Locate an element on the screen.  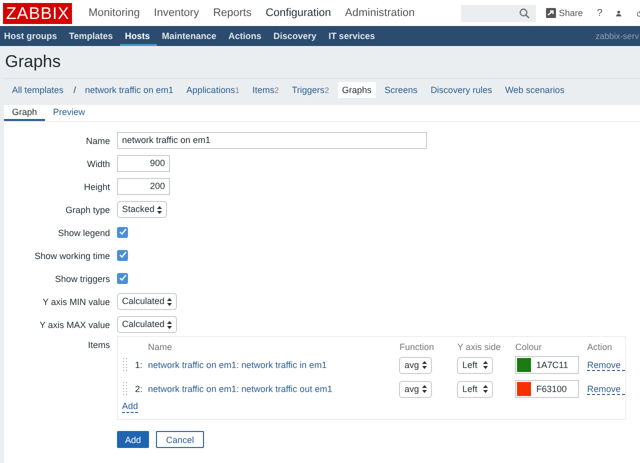
zabbix-logo: ZABBIX is located at coordinates (37, 13).